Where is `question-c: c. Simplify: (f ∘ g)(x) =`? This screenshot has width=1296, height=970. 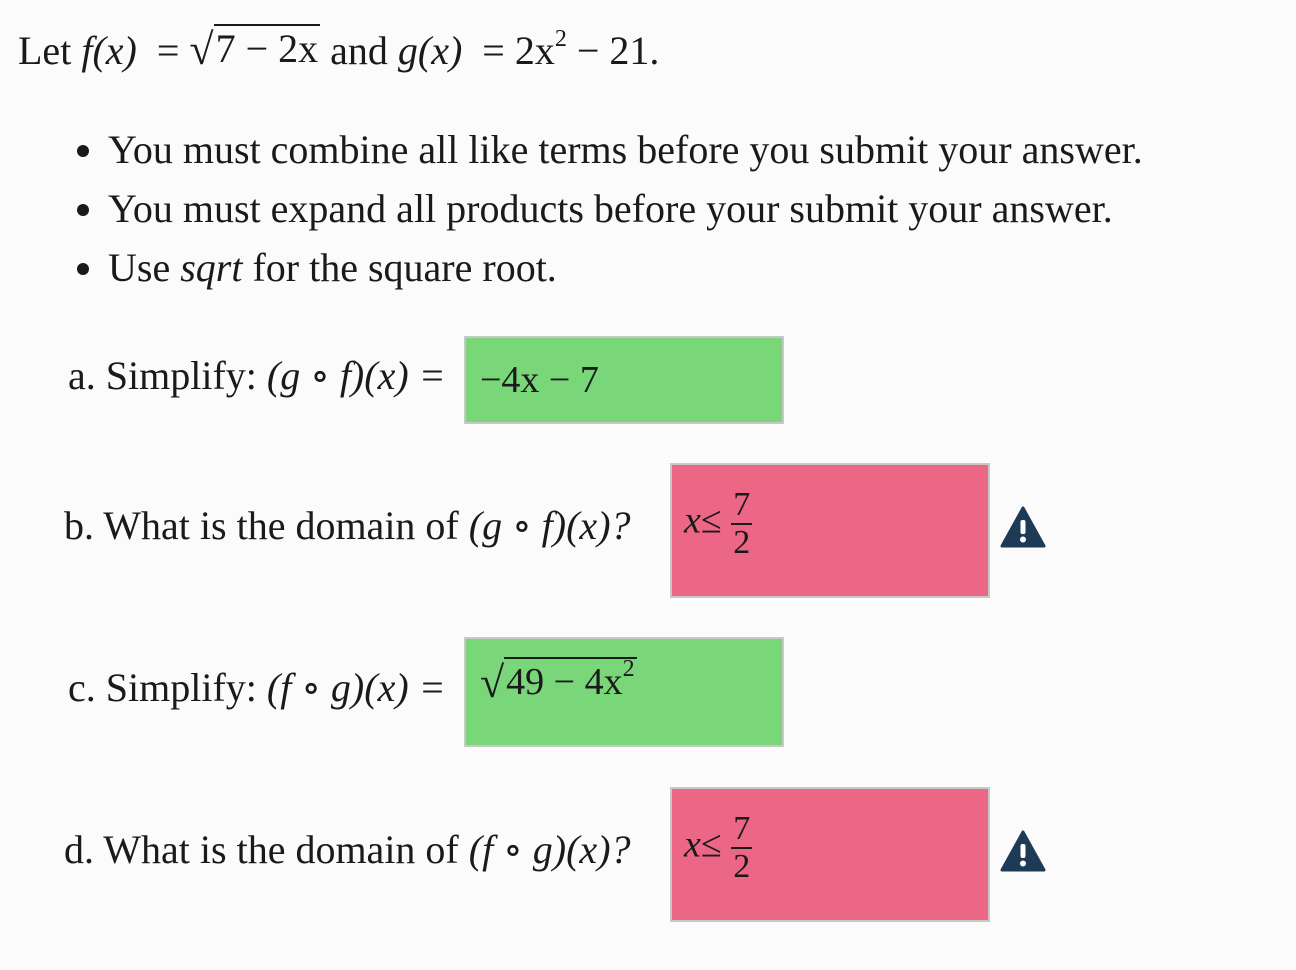 question-c: c. Simplify: (f ∘ g)(x) = is located at coordinates (257, 687).